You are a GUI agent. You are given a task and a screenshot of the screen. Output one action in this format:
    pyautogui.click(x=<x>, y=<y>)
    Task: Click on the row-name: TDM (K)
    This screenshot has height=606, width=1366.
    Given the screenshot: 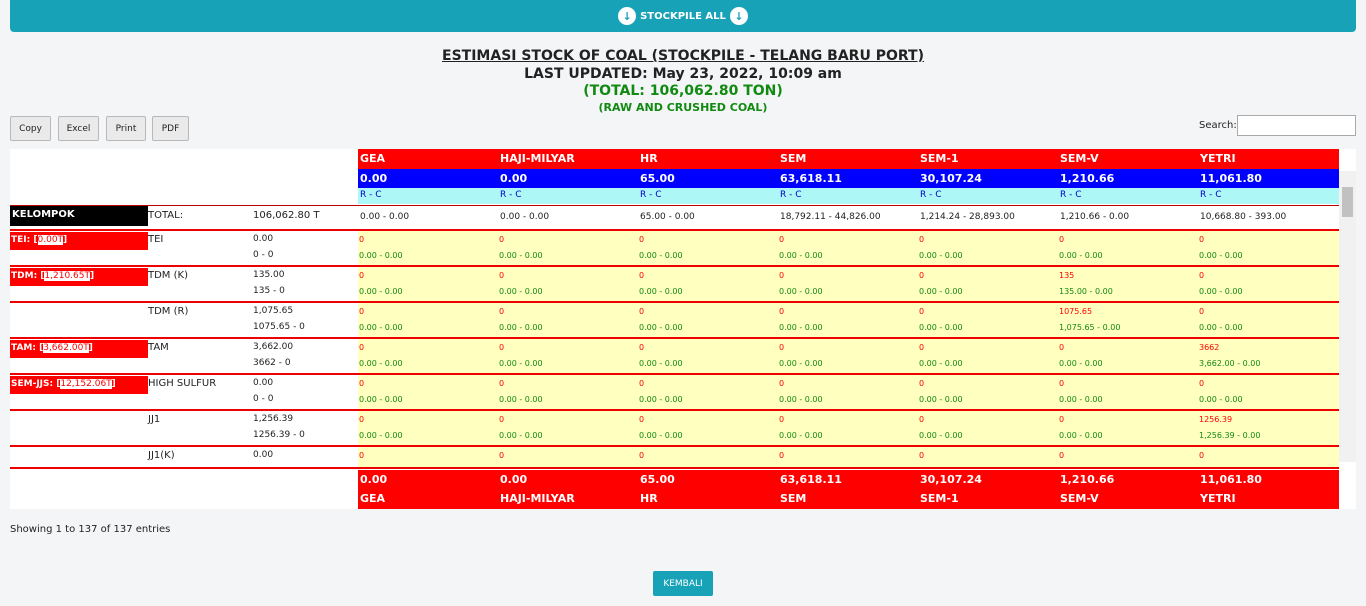 What is the action you would take?
    pyautogui.click(x=168, y=275)
    